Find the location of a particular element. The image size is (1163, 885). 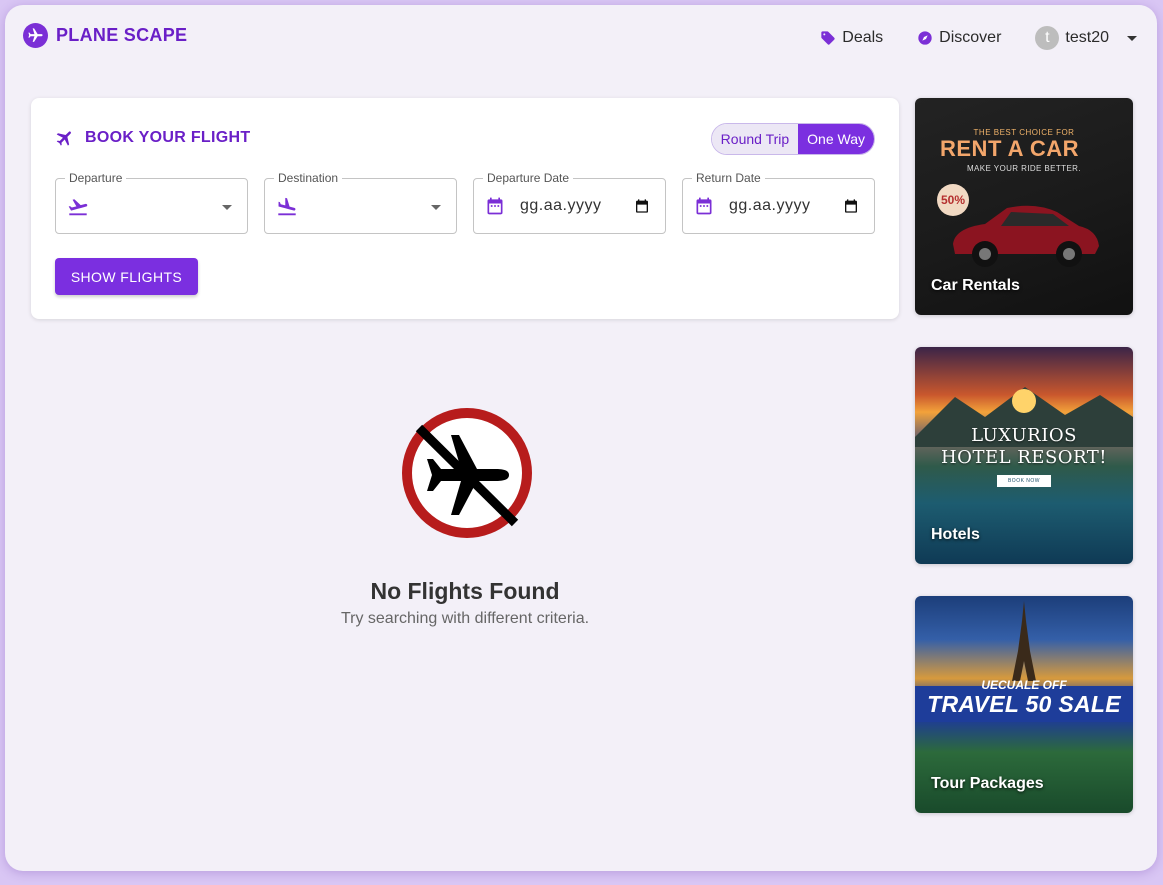

avatar: t is located at coordinates (1047, 38).